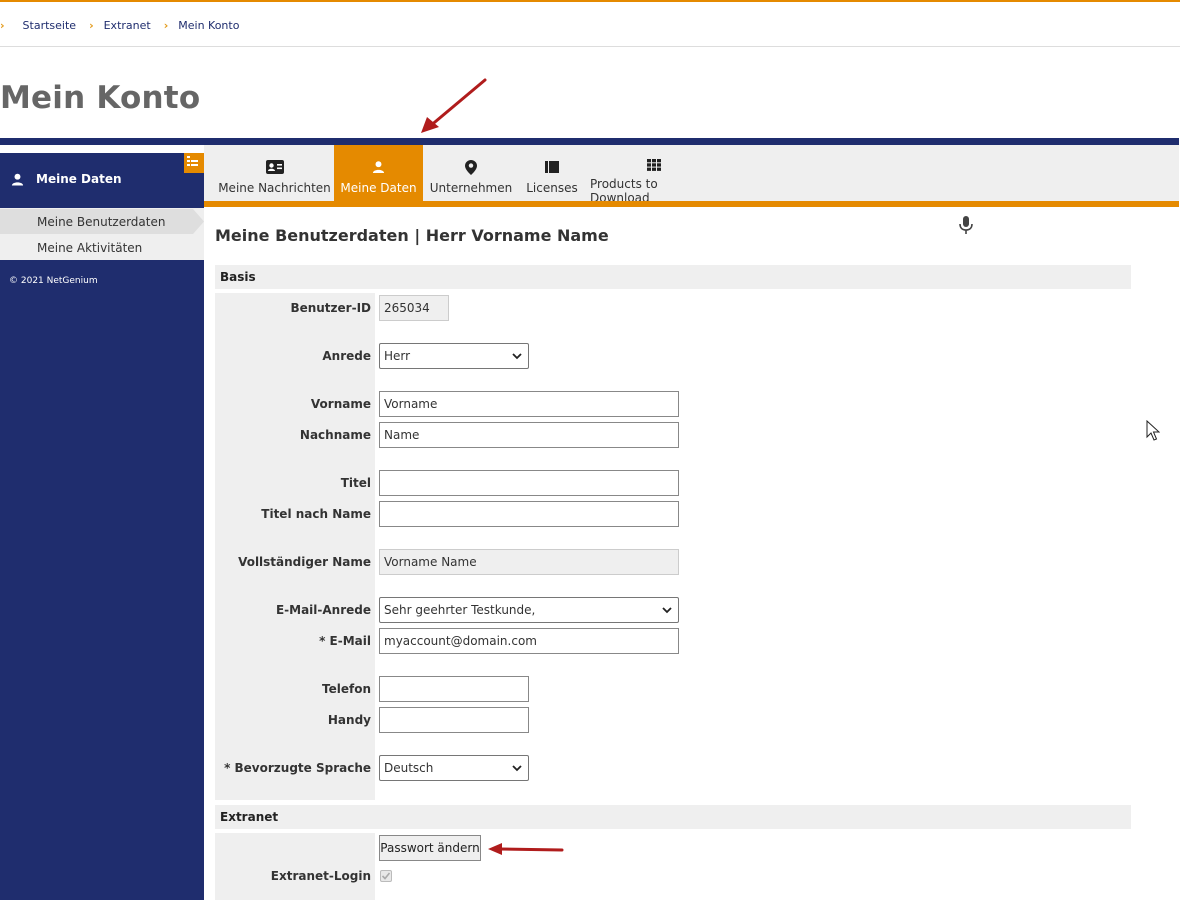 The width and height of the screenshot is (1200, 900). Describe the element at coordinates (304, 562) in the screenshot. I see `label-vollstaendiger-name: Vollständiger Name` at that location.